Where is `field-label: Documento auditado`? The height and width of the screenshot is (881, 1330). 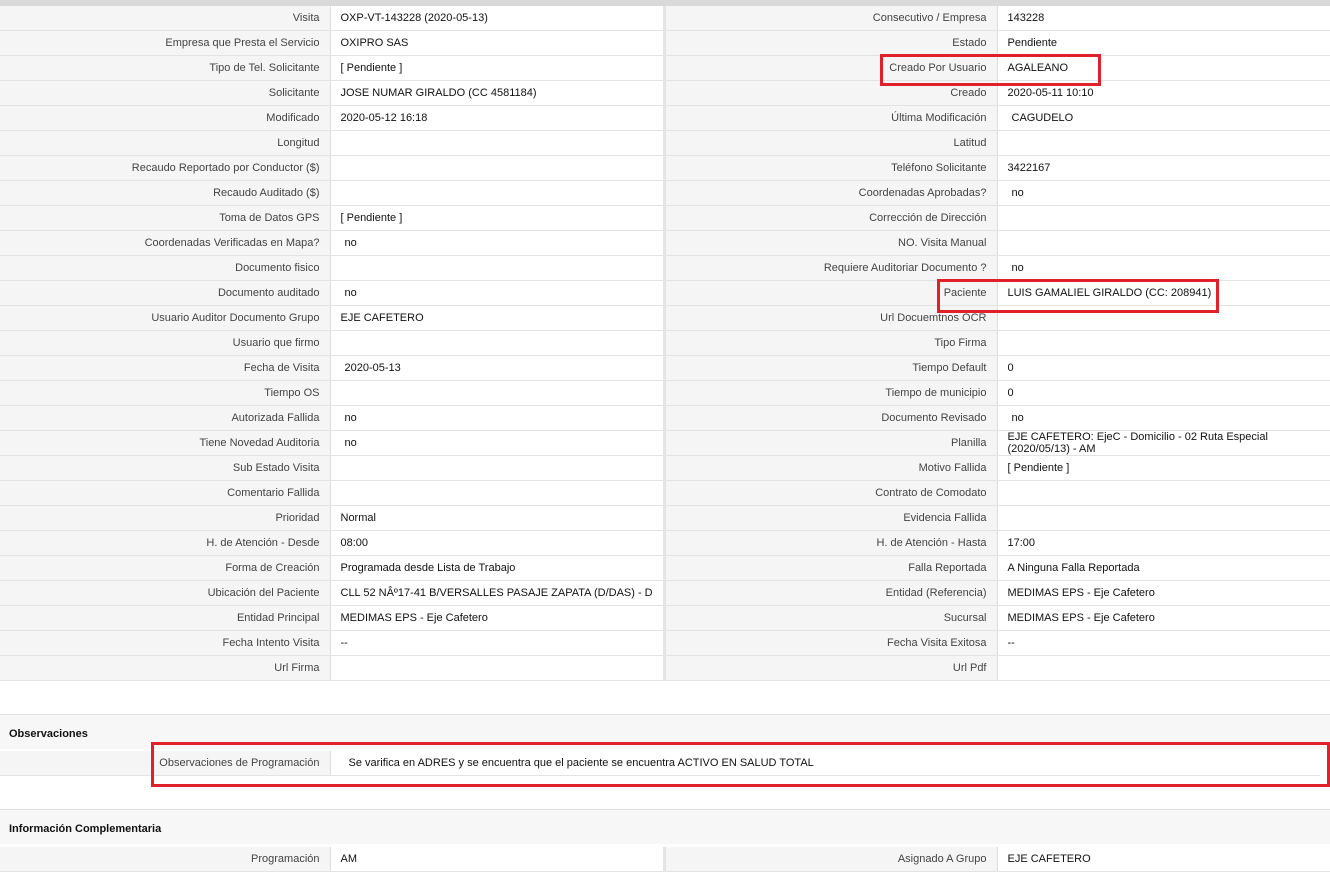 field-label: Documento auditado is located at coordinates (165, 293).